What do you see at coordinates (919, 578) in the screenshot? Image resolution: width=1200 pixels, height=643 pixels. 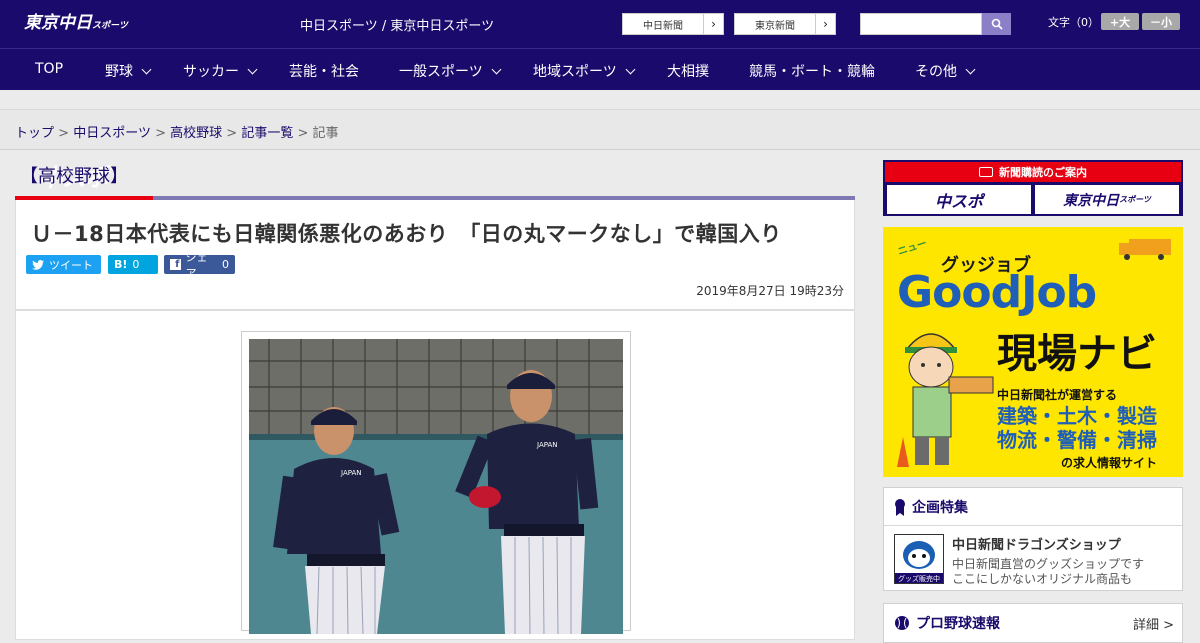 I see `svg-text: グッズ販売中` at bounding box center [919, 578].